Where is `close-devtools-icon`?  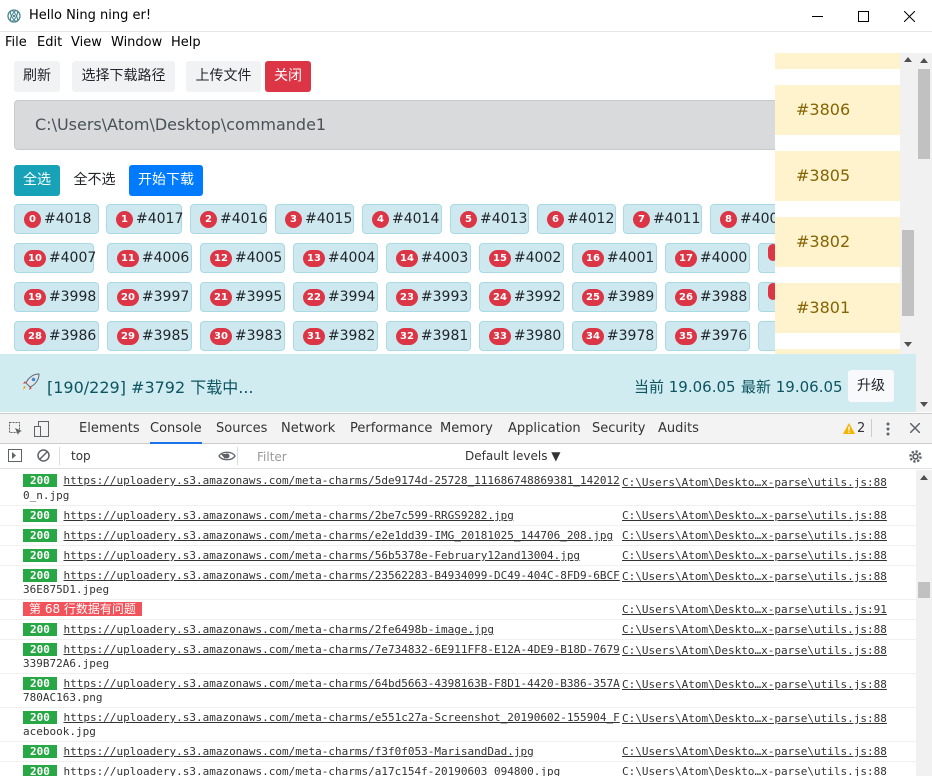
close-devtools-icon is located at coordinates (915, 428).